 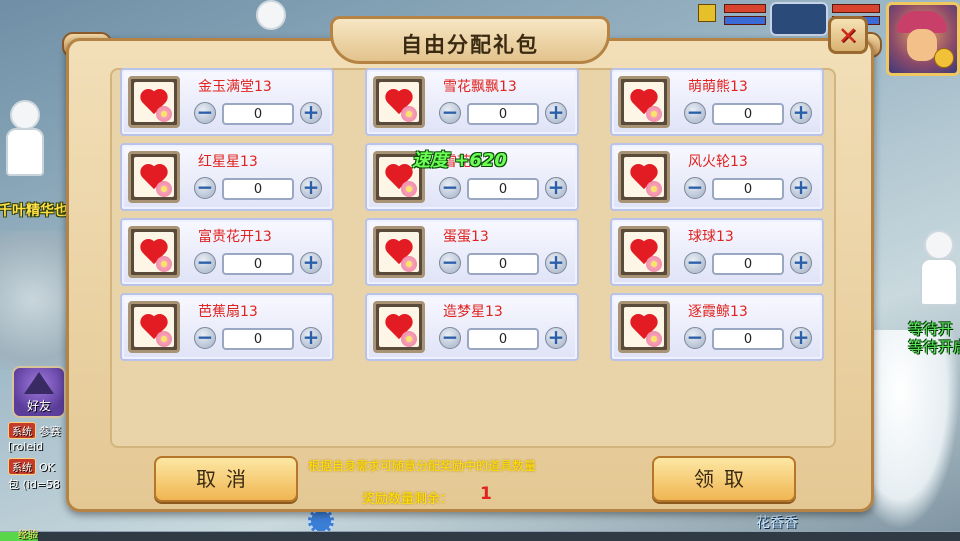 I want to click on item-name: 蛋蛋13, so click(x=466, y=237).